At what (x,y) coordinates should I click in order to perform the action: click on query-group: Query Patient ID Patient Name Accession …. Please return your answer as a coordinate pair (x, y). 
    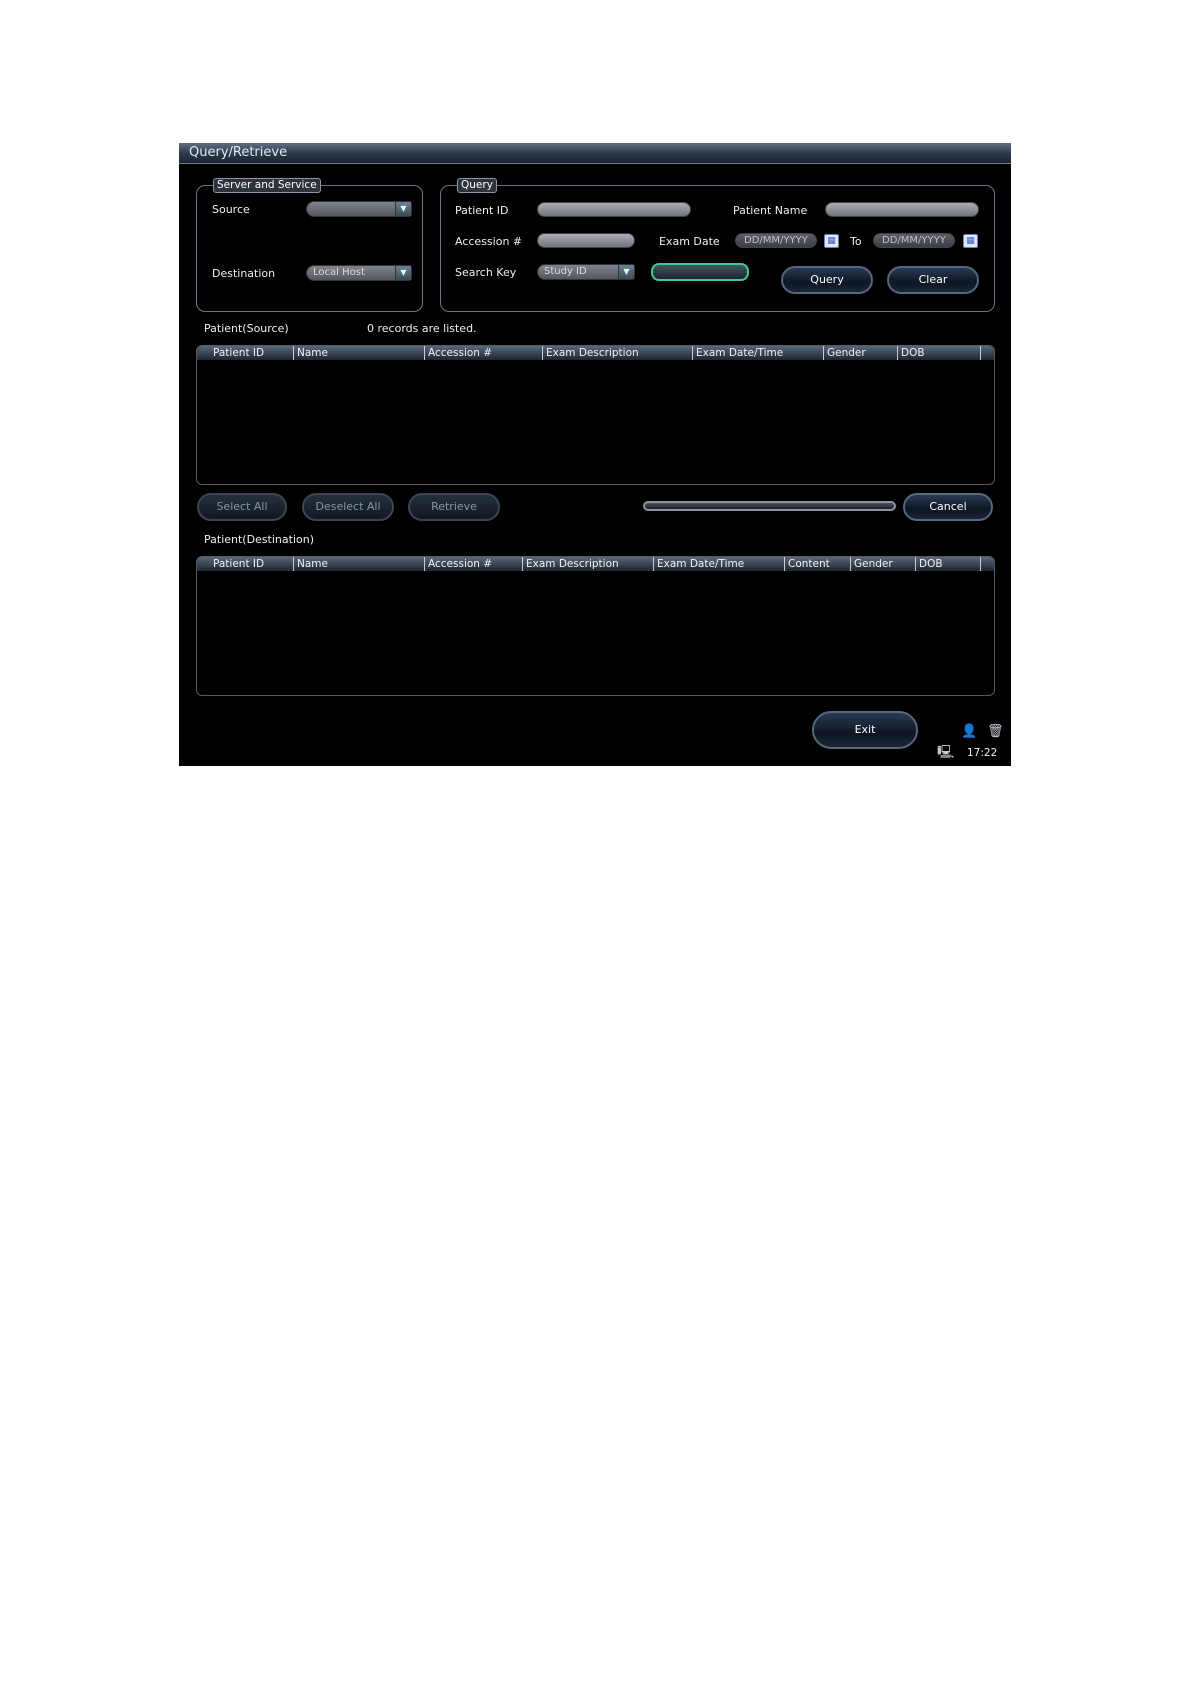
    Looking at the image, I should click on (717, 245).